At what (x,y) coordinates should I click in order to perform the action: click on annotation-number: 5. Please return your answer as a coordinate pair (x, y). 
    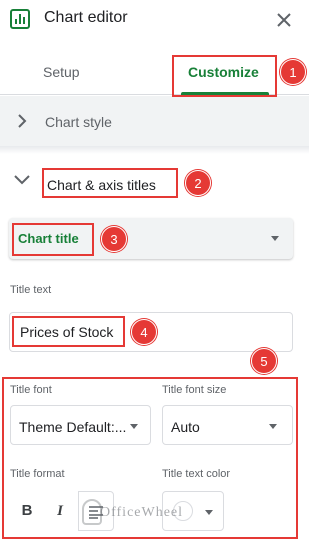
    Looking at the image, I should click on (264, 361).